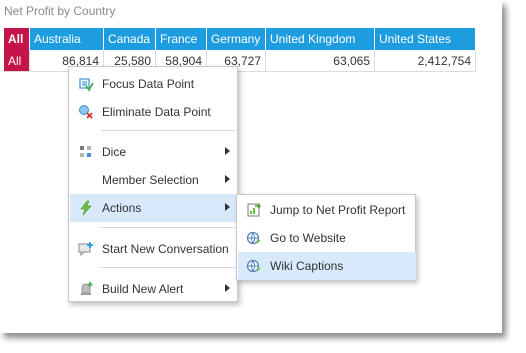 This screenshot has height=353, width=526. I want to click on submenu-item-label: Wiki Captions, so click(307, 266).